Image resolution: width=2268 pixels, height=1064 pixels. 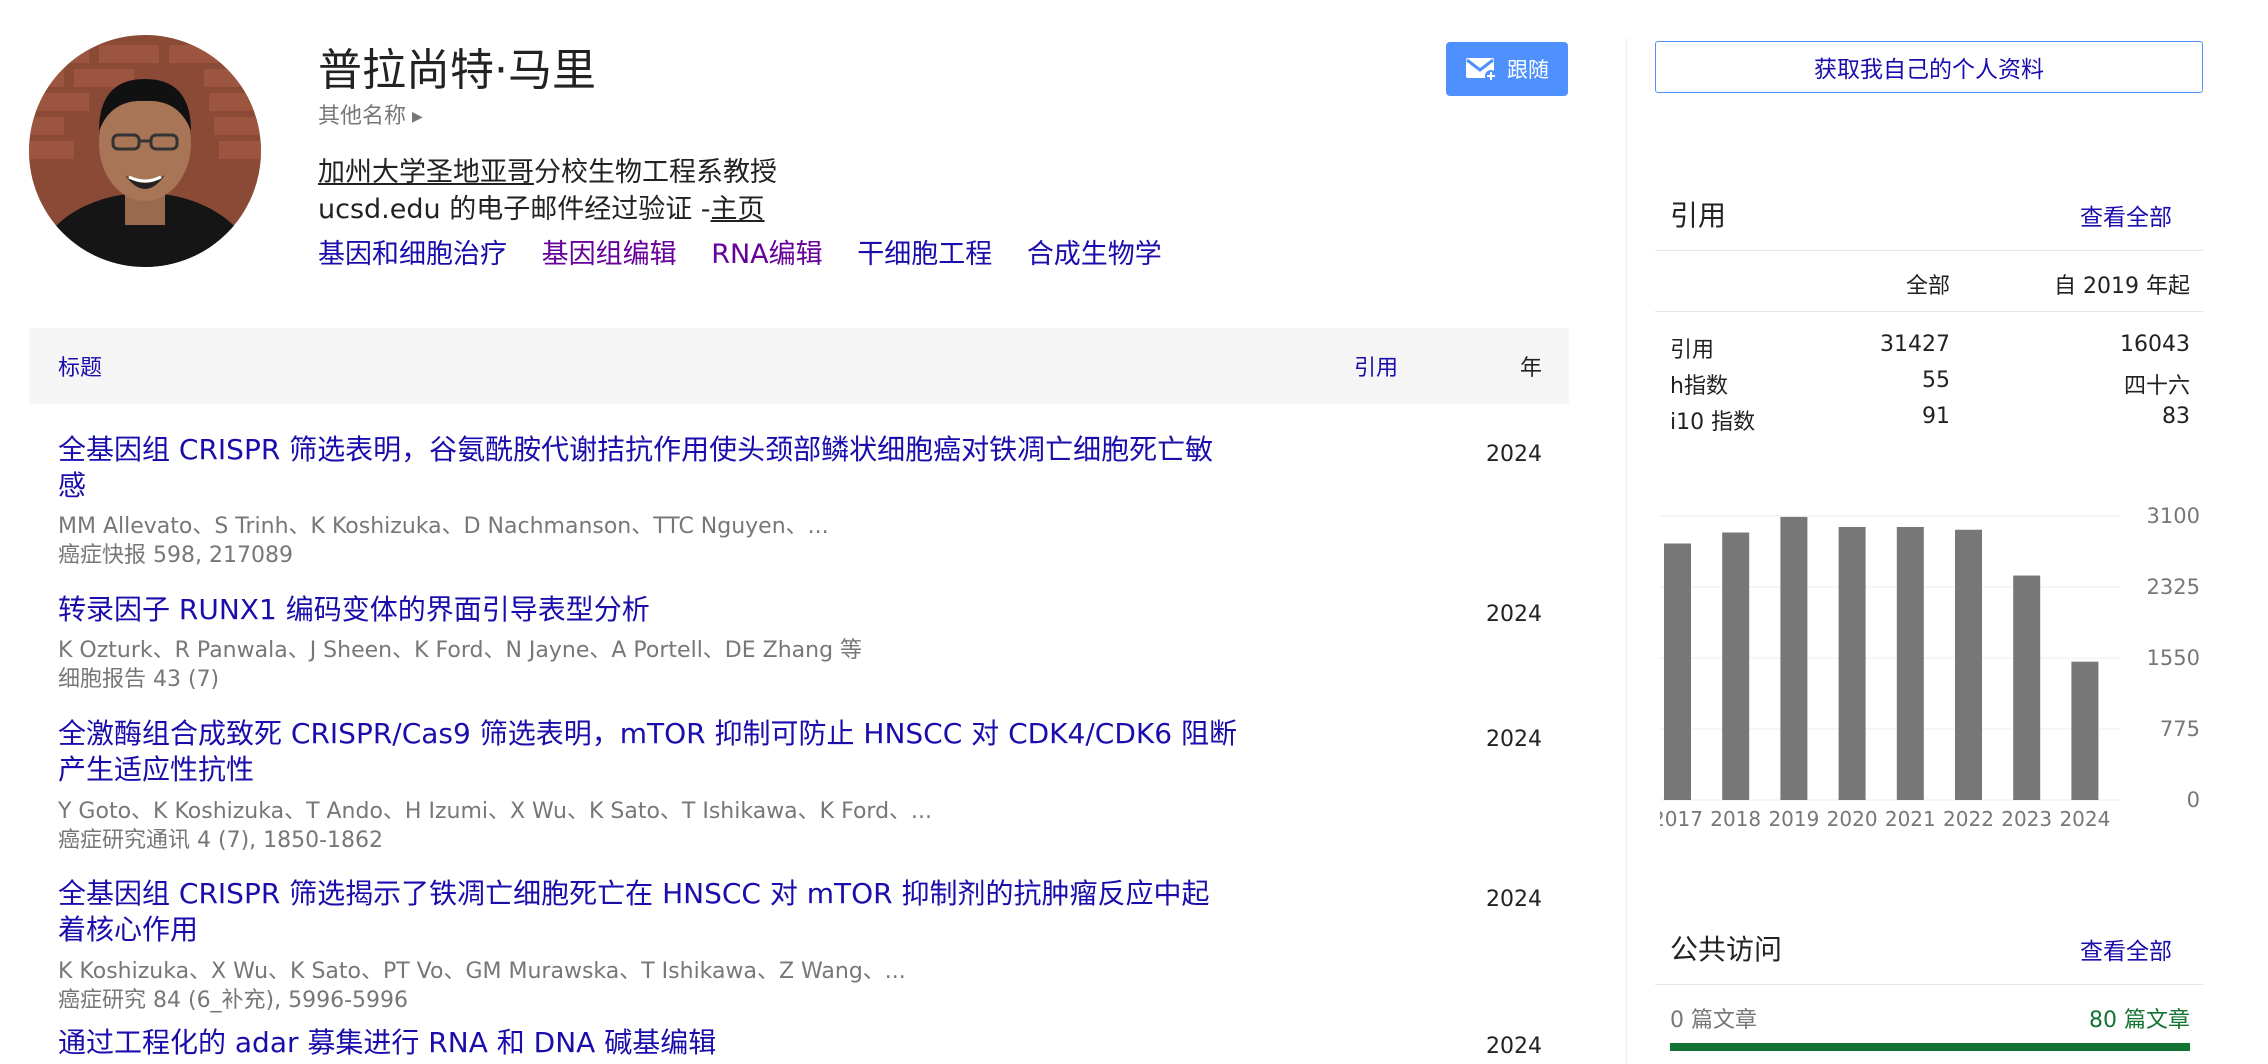 I want to click on sort-by-cited: 引用, so click(x=1376, y=366).